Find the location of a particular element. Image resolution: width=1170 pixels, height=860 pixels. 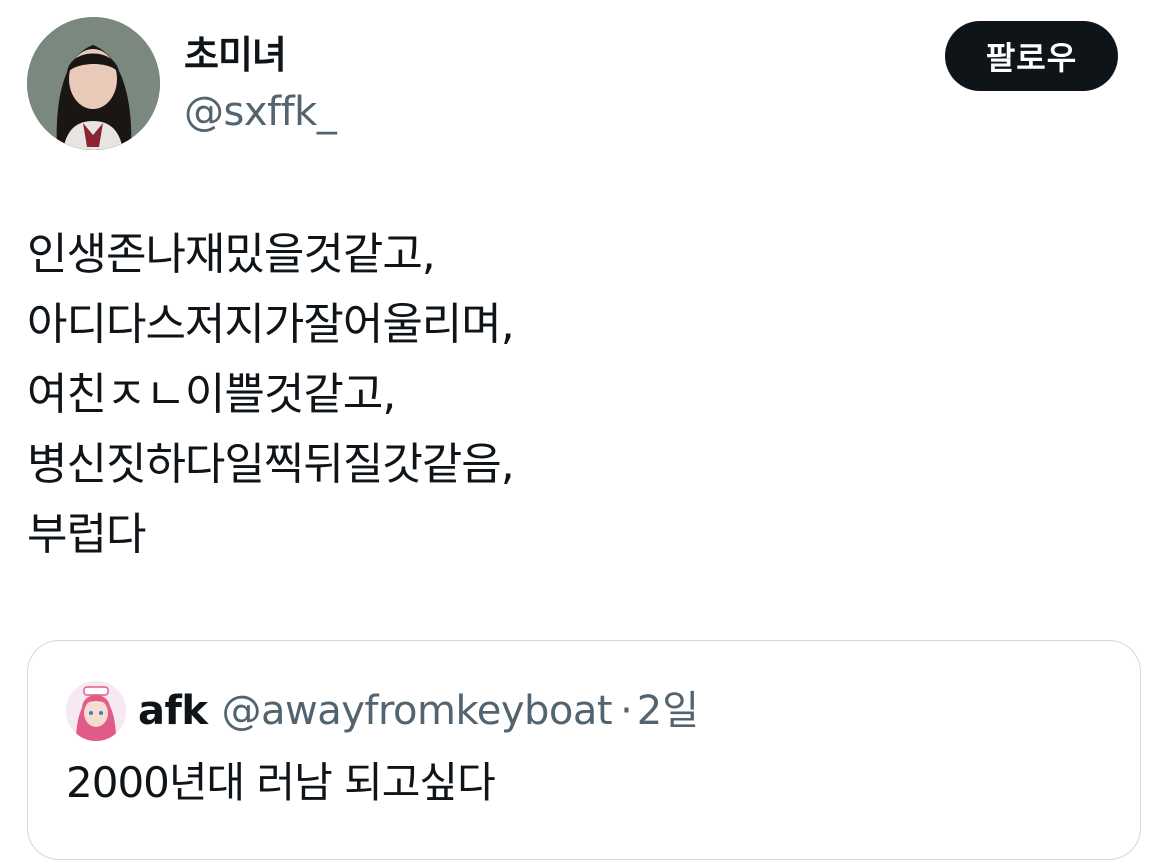

tweet-line: 인생존나재밌을것같고, is located at coordinates (231, 254).